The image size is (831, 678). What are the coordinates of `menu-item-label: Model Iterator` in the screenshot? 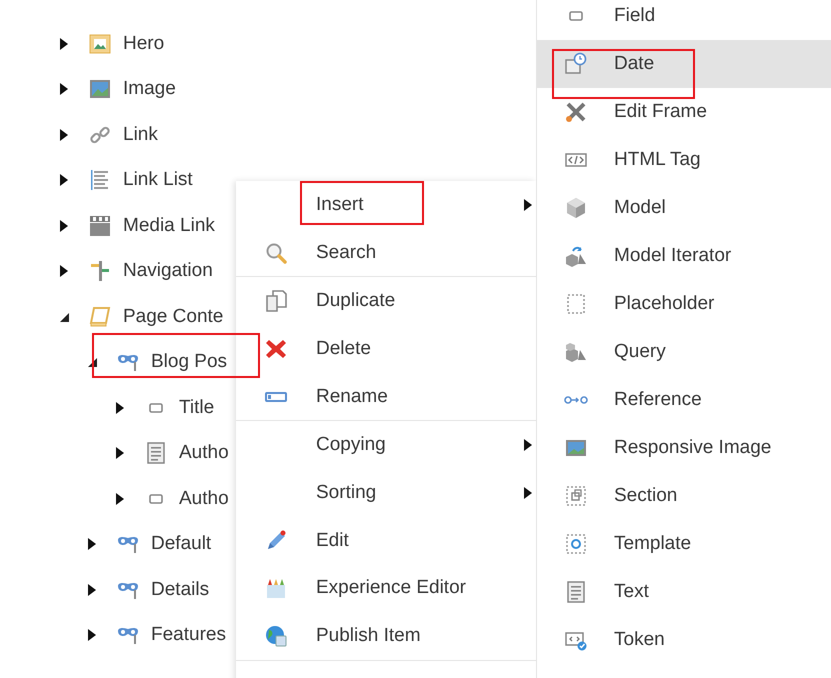 It's located at (673, 256).